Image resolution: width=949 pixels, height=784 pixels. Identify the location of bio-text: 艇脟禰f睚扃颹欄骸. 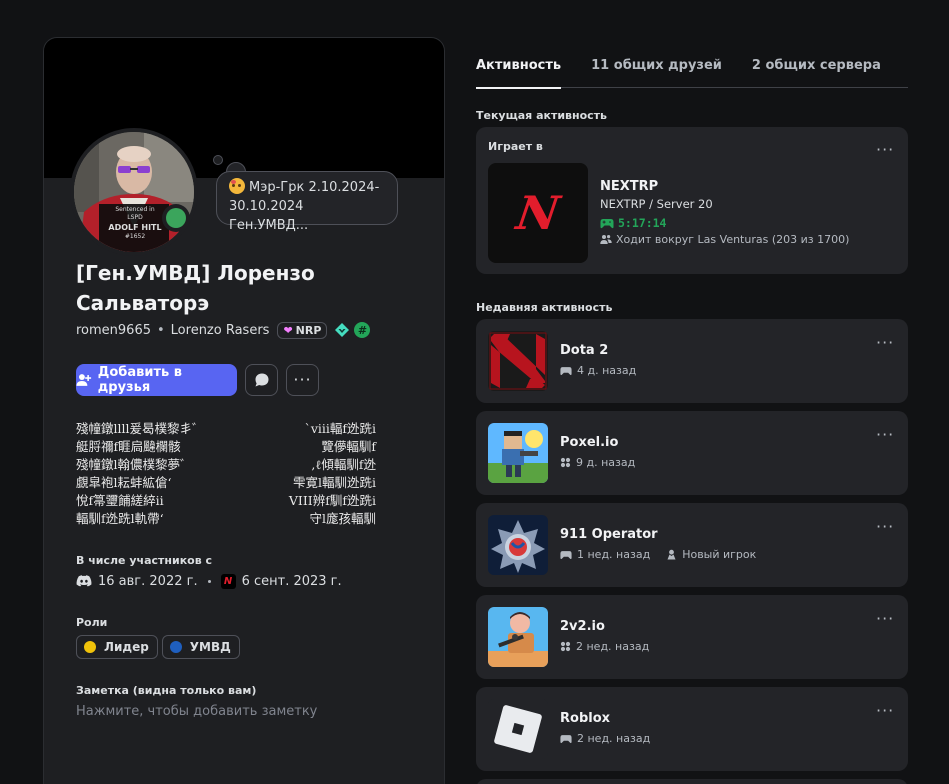
(128, 446).